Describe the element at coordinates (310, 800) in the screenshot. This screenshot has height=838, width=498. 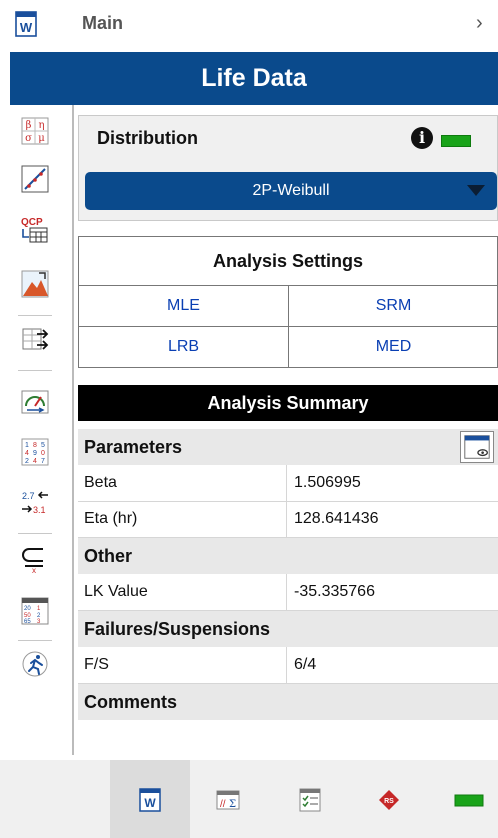
I see `checklist-icon` at that location.